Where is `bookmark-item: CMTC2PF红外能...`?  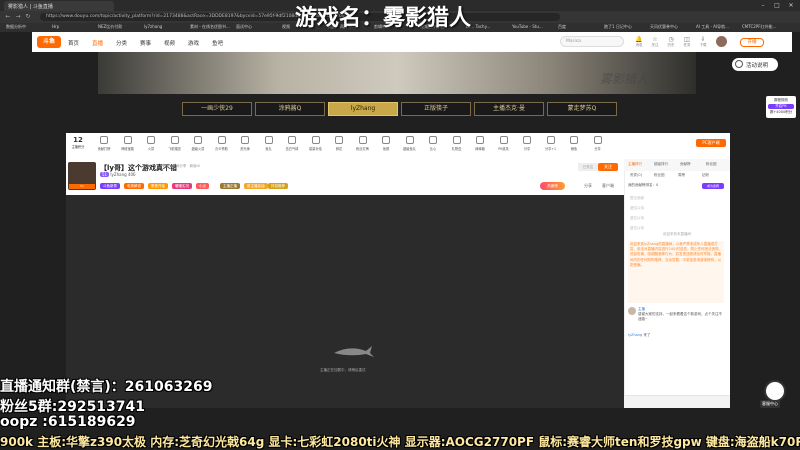 bookmark-item: CMTC2PF红外能... is located at coordinates (764, 27).